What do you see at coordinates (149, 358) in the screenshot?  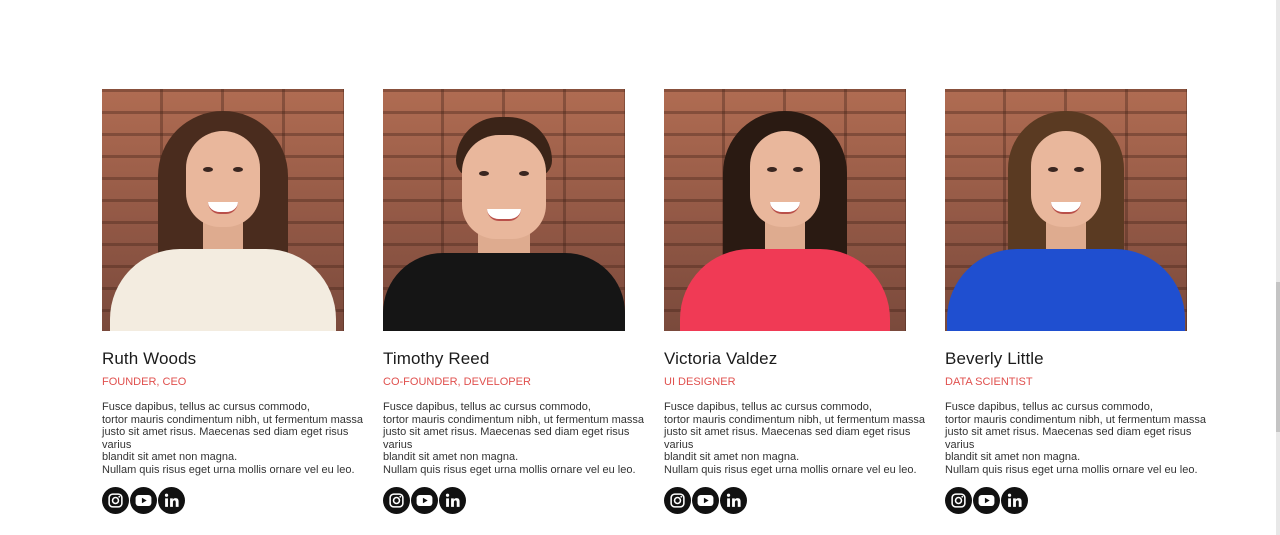 I see `member-name: Ruth Woods` at bounding box center [149, 358].